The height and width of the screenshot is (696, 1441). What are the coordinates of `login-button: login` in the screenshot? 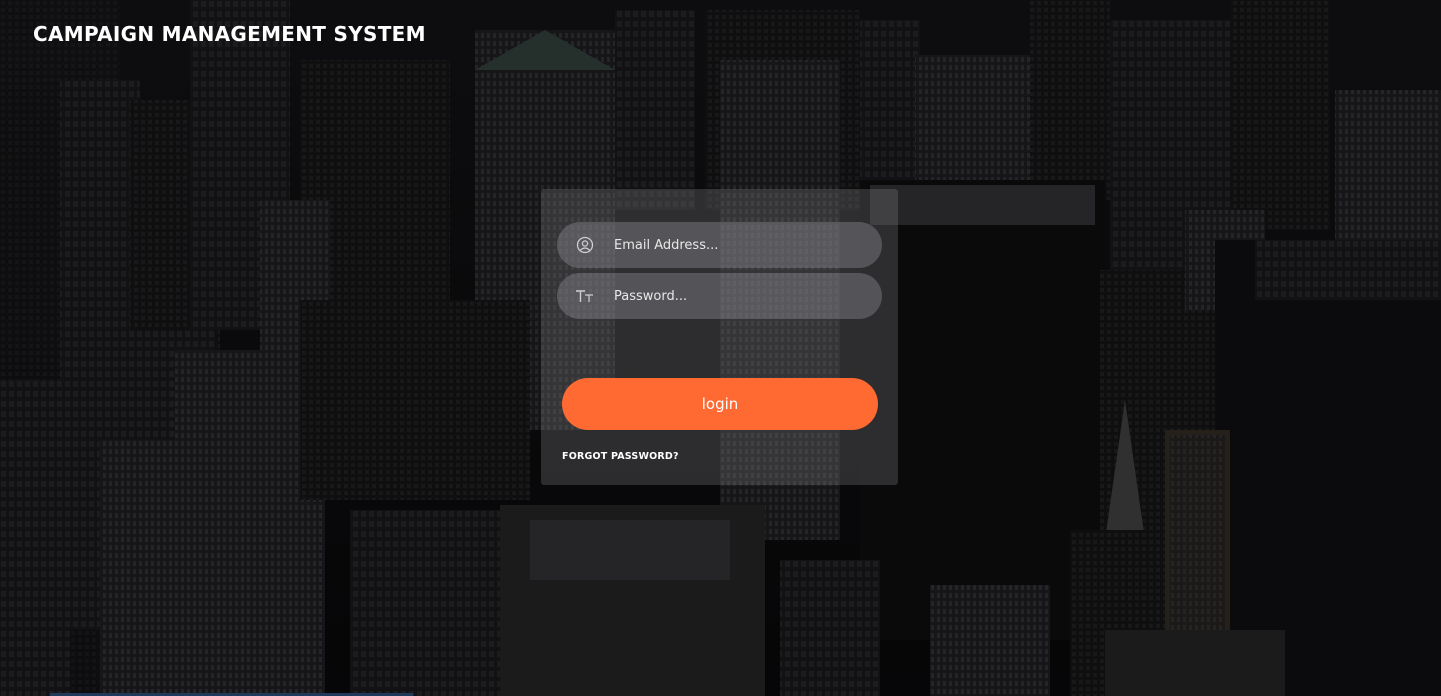 It's located at (720, 404).